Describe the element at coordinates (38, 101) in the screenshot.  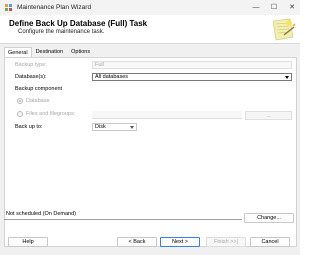
I see `database-radio-label: Database` at that location.